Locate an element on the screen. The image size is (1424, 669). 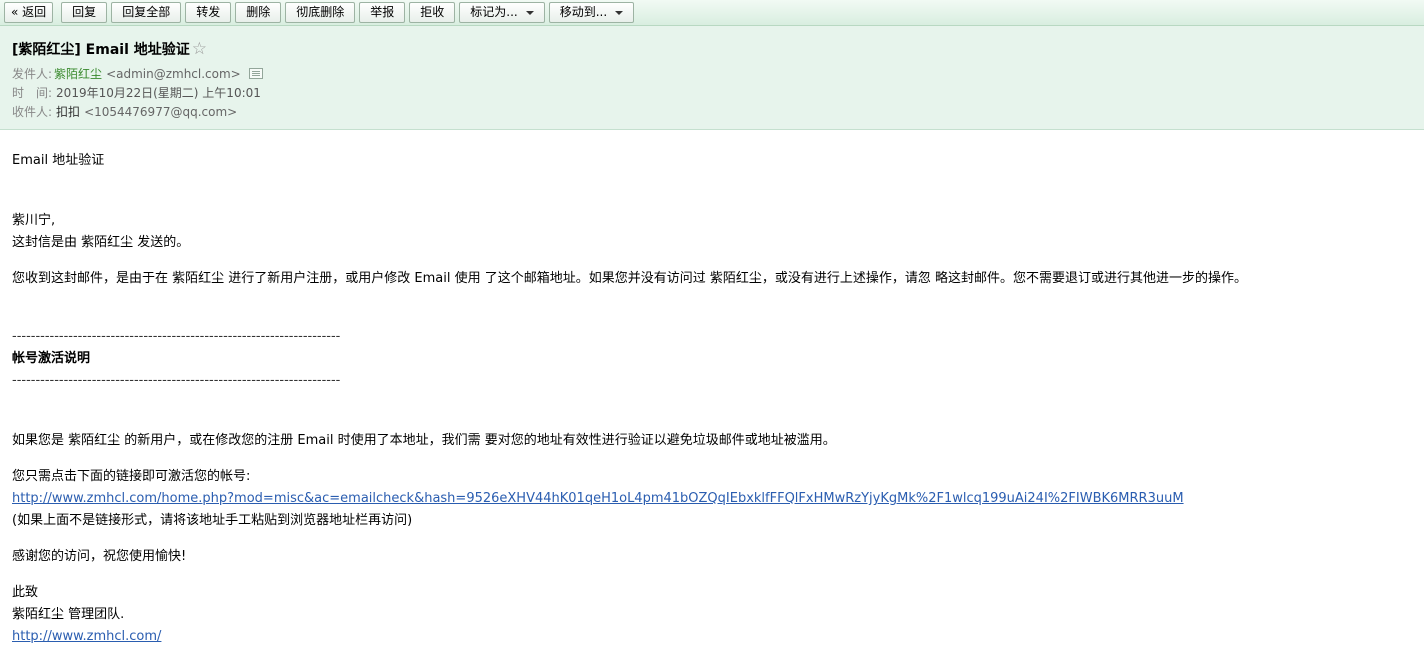
star-icon: ☆ is located at coordinates (199, 49).